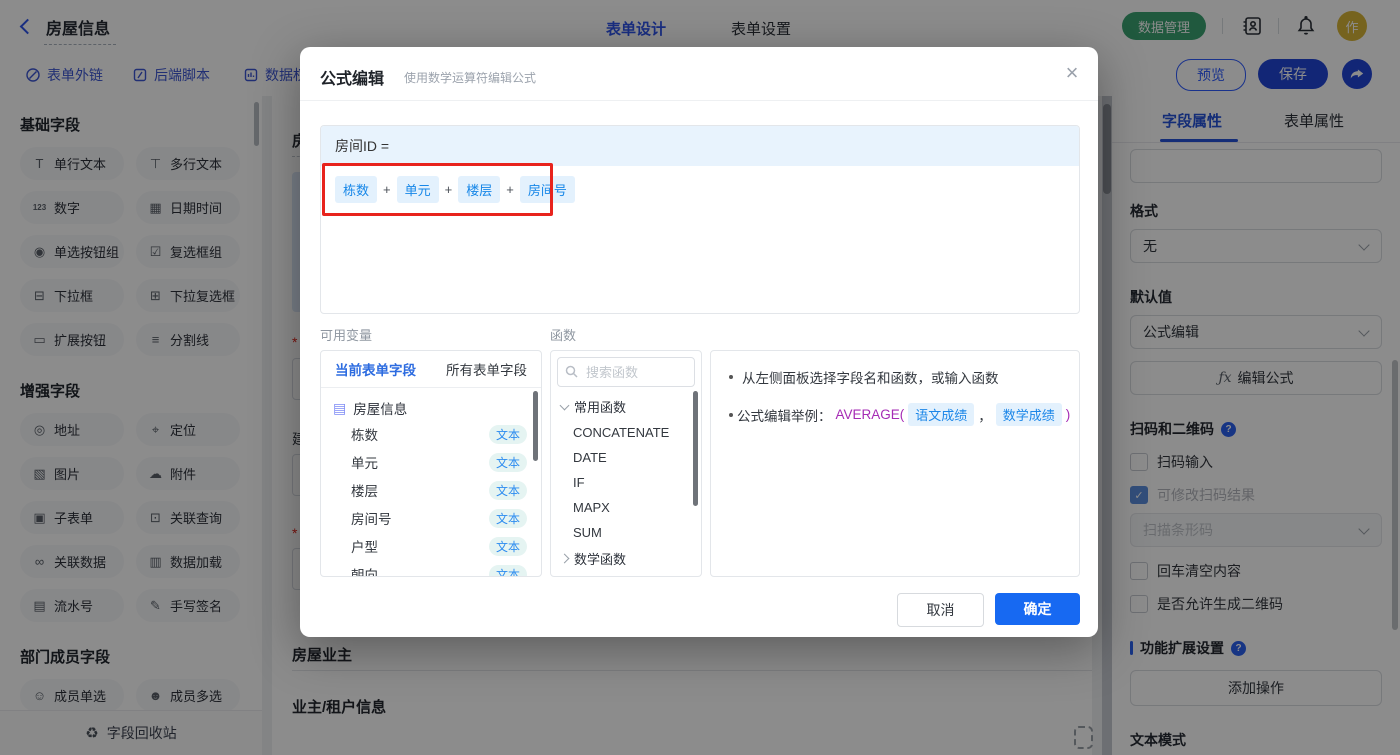  What do you see at coordinates (375, 369) in the screenshot?
I see `tab-current-form-fields: 当前表单字段` at bounding box center [375, 369].